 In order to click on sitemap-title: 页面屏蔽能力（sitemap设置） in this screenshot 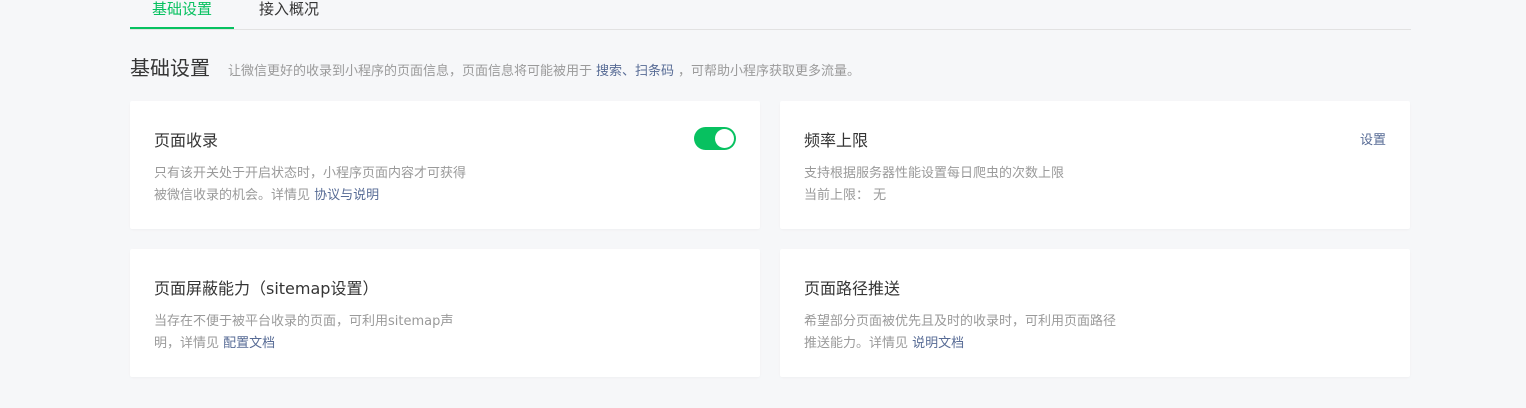, I will do `click(266, 288)`.